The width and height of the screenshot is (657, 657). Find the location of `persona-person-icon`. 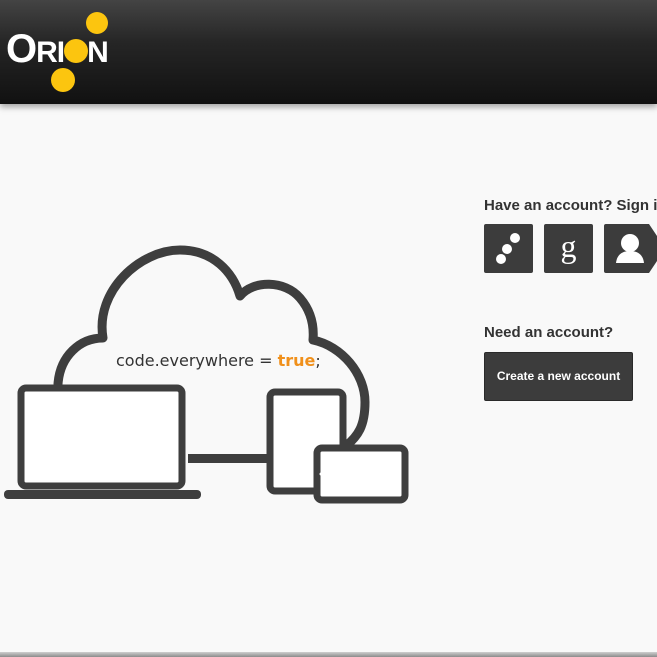

persona-person-icon is located at coordinates (636, 248).